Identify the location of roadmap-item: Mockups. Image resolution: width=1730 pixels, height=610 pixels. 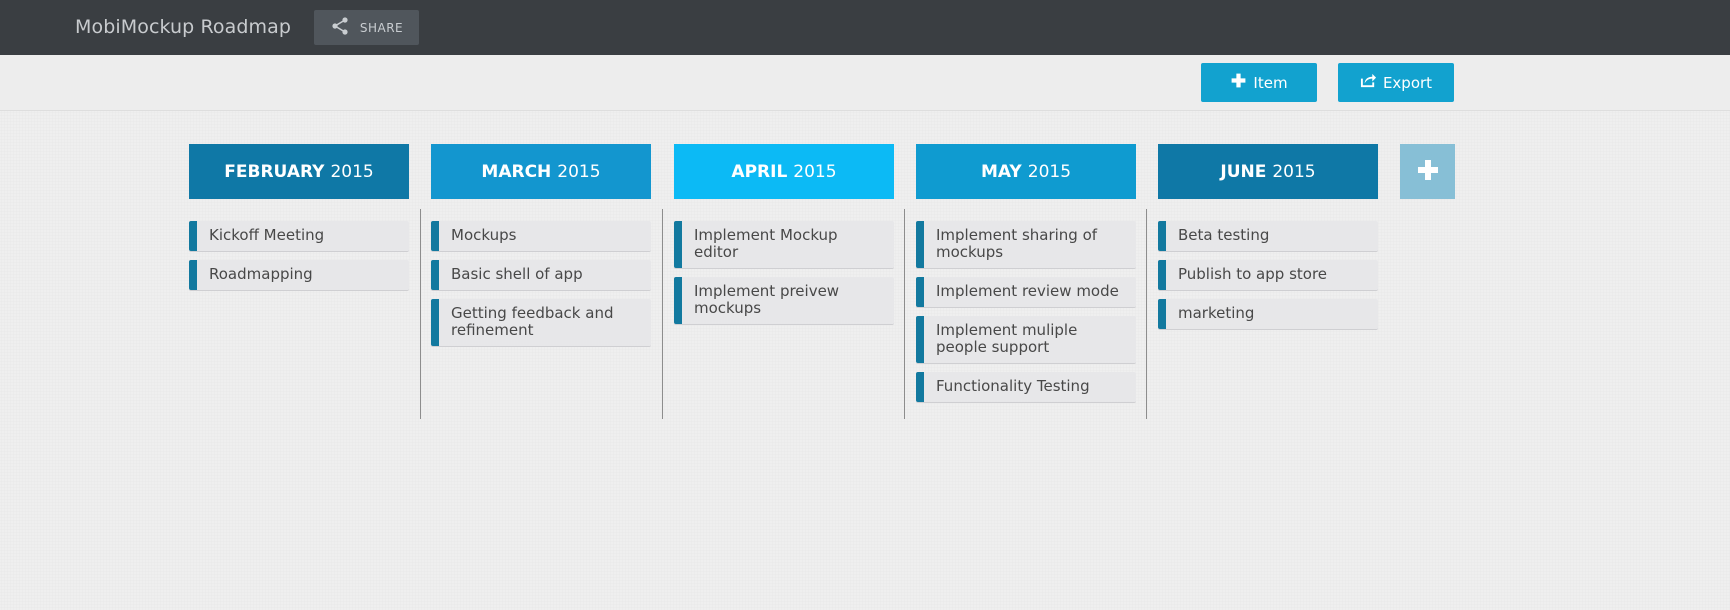
(541, 236).